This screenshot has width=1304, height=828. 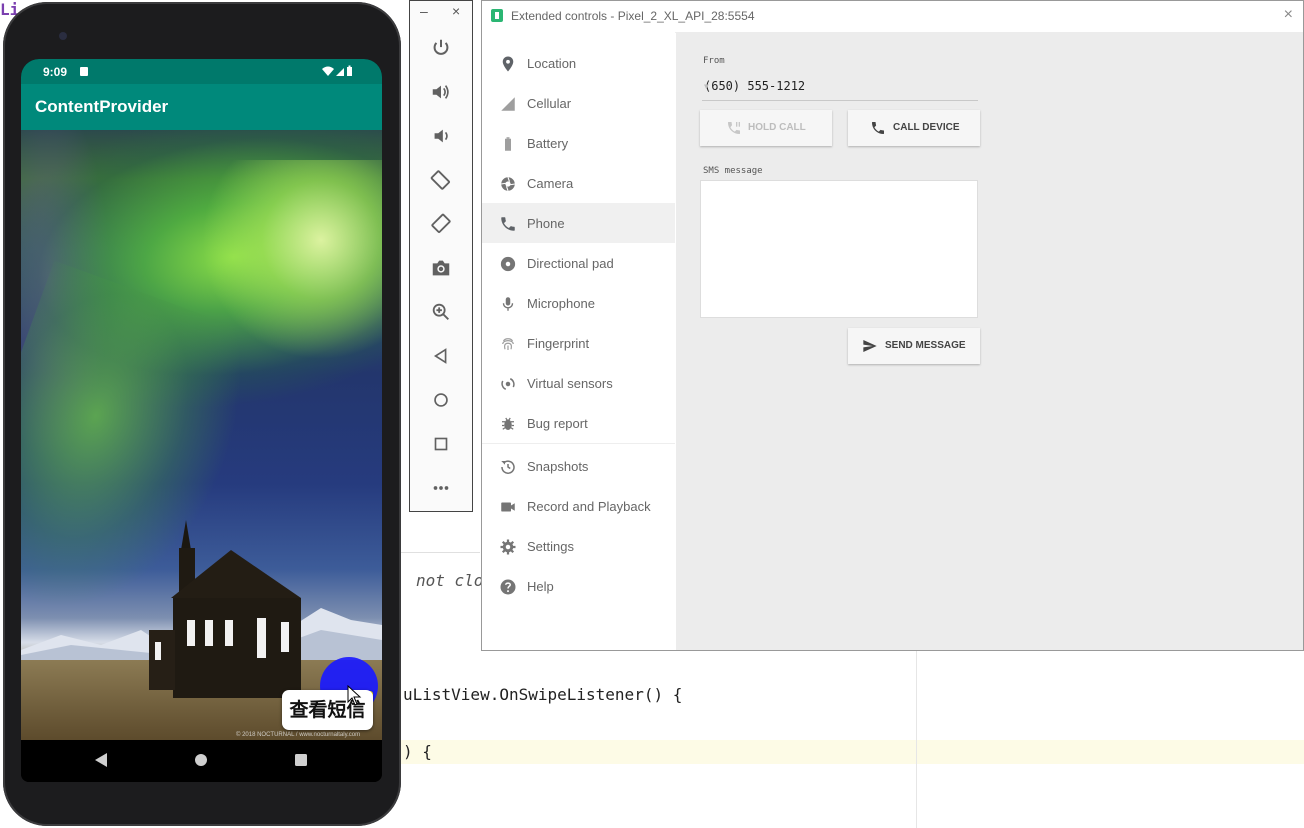 What do you see at coordinates (508, 587) in the screenshot?
I see `help-icon` at bounding box center [508, 587].